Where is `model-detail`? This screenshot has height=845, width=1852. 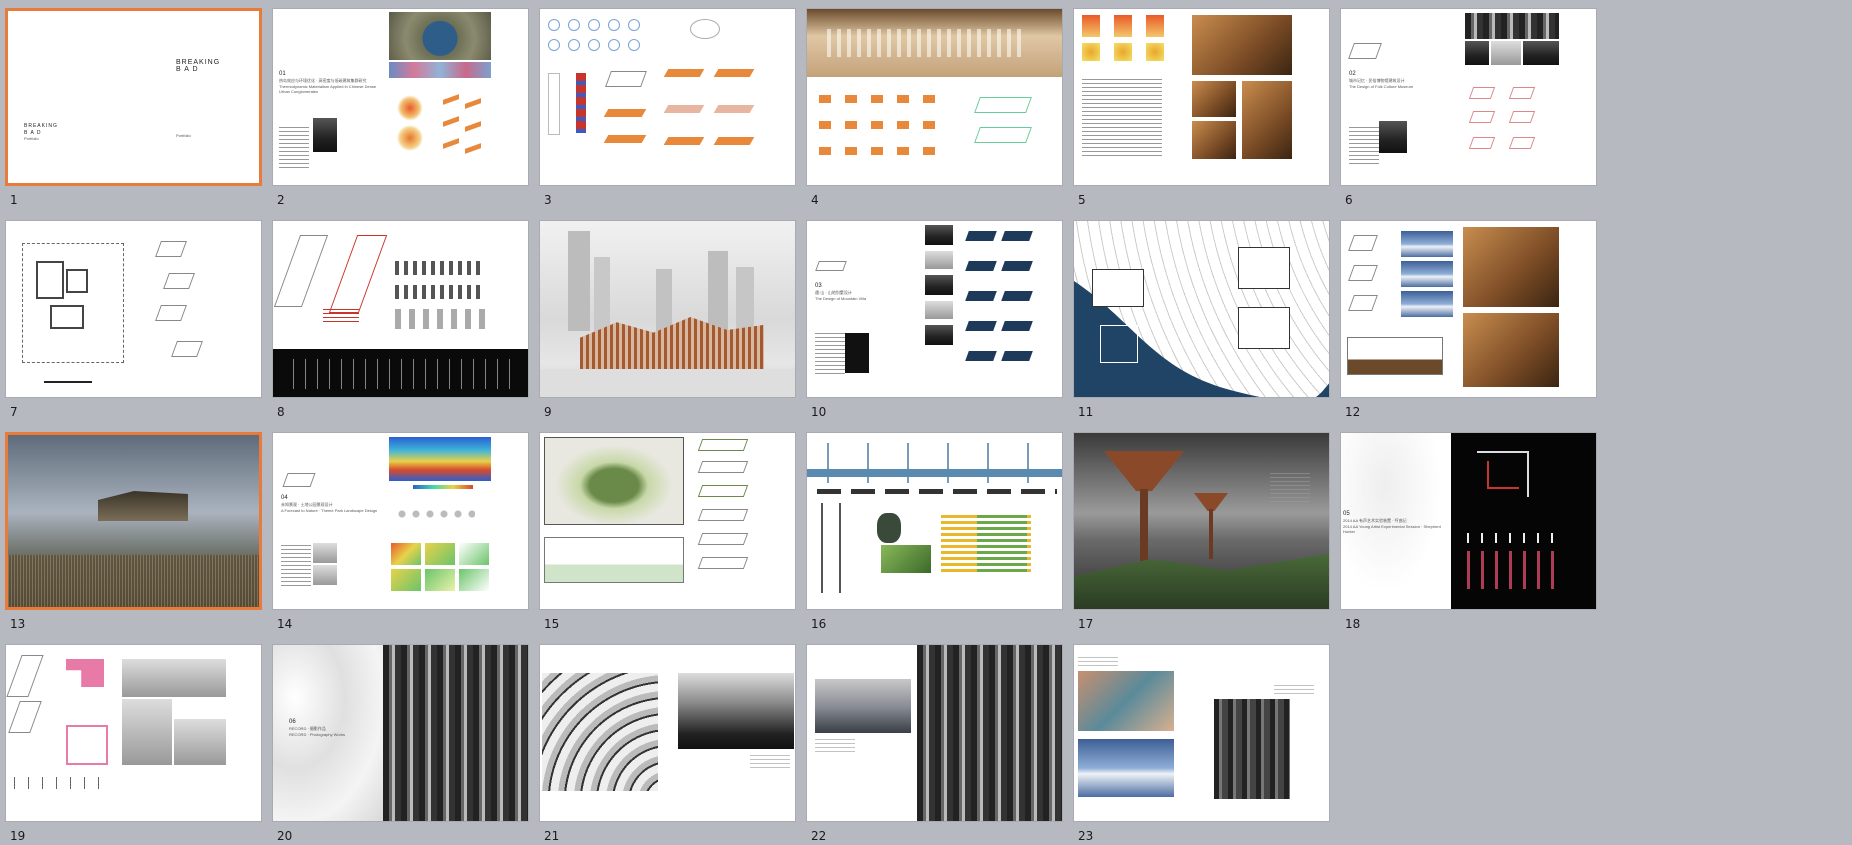 model-detail is located at coordinates (927, 43).